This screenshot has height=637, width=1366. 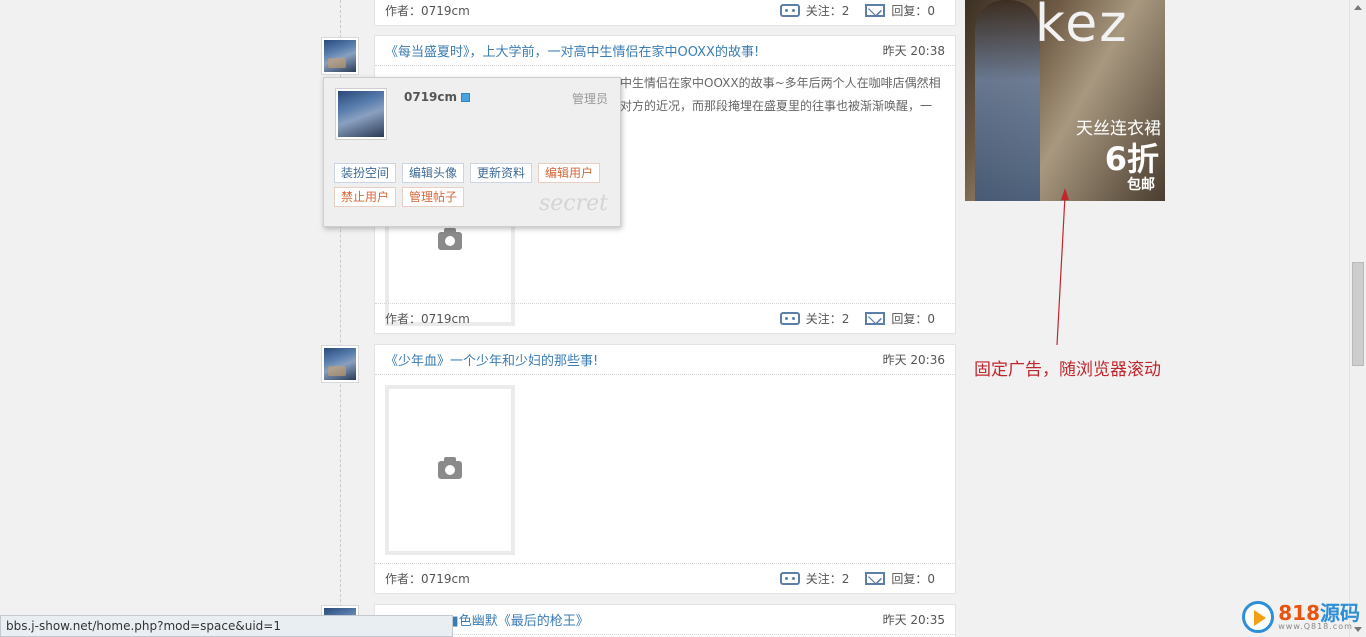 What do you see at coordinates (1315, 626) in the screenshot?
I see `logo-site: www.Q818.com` at bounding box center [1315, 626].